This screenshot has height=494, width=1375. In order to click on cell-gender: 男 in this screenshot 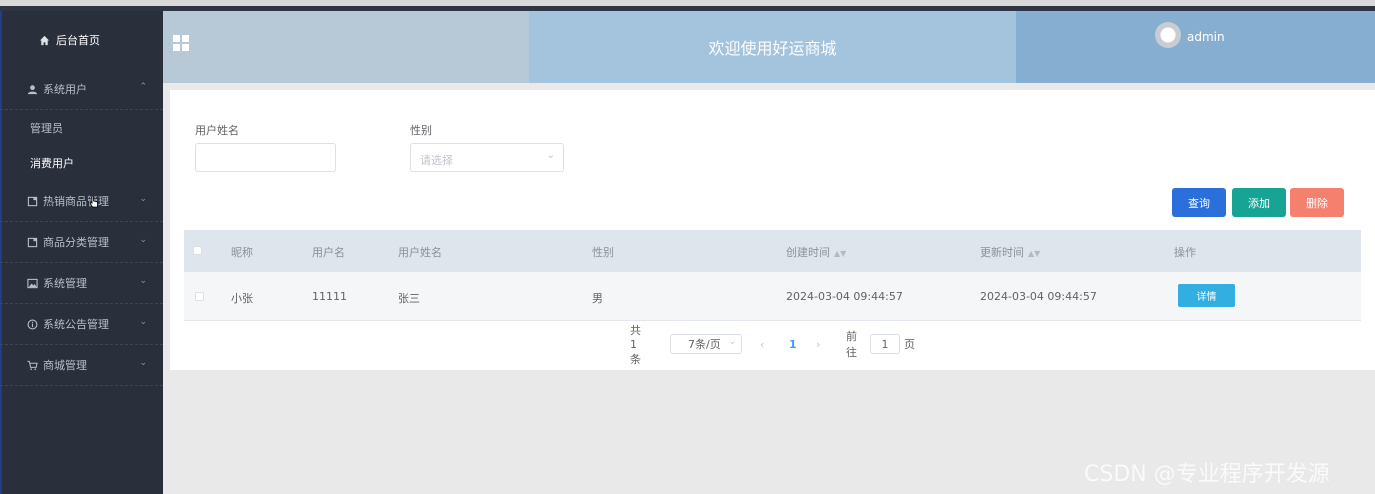, I will do `click(597, 298)`.